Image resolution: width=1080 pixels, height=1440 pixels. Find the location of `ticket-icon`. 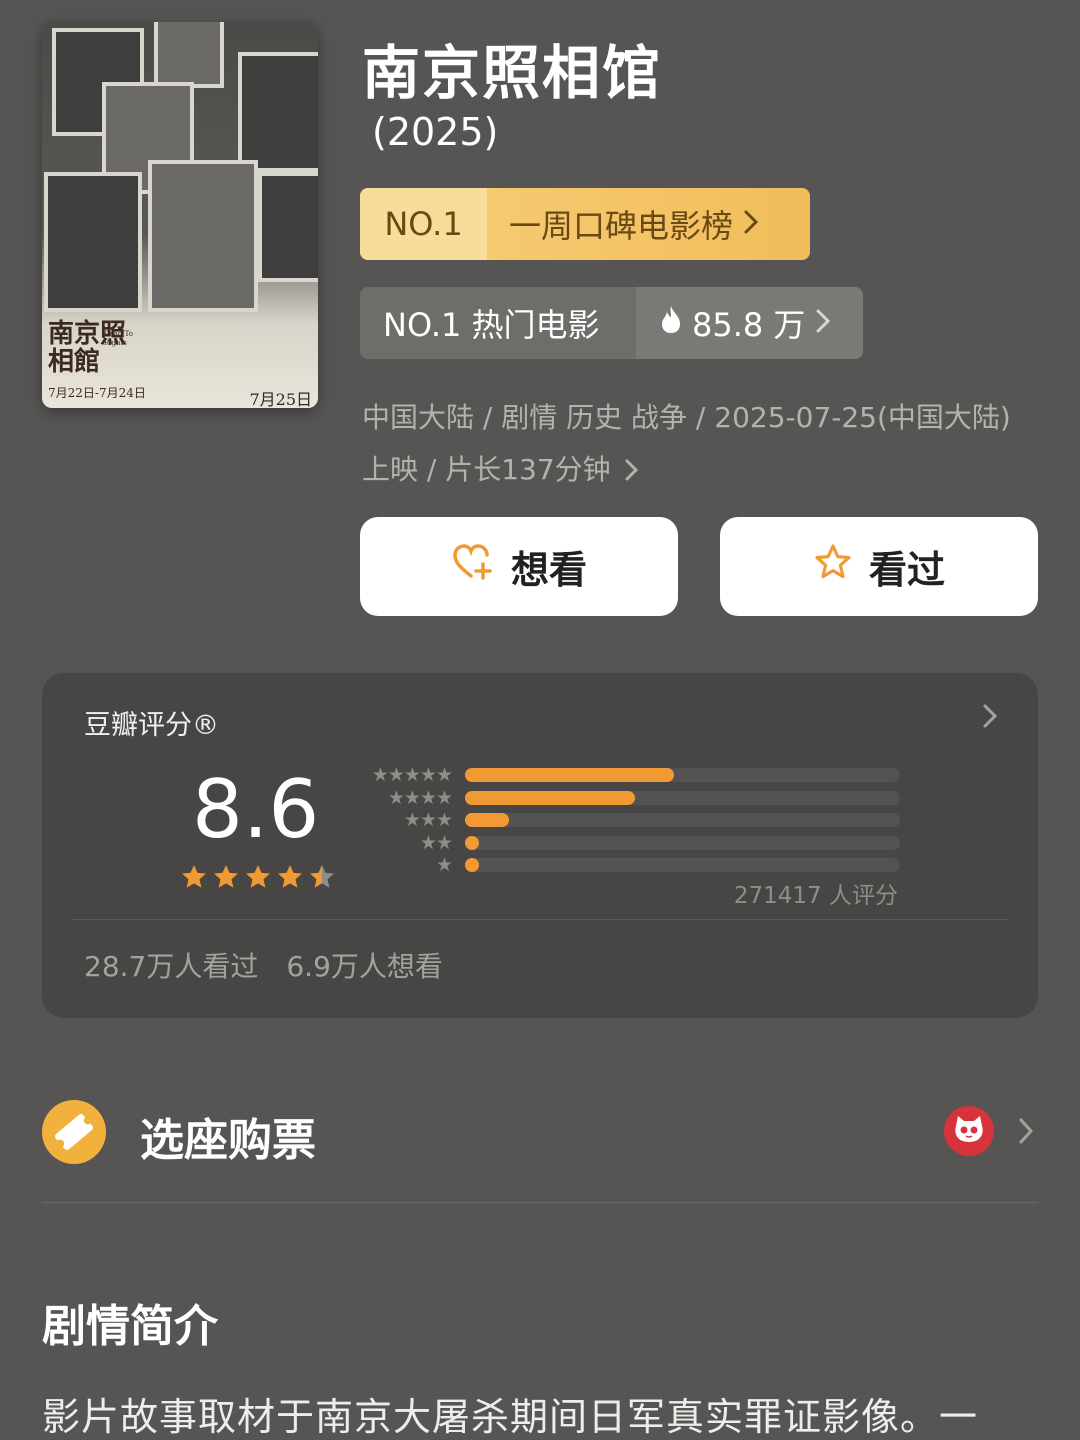

ticket-icon is located at coordinates (74, 1132).